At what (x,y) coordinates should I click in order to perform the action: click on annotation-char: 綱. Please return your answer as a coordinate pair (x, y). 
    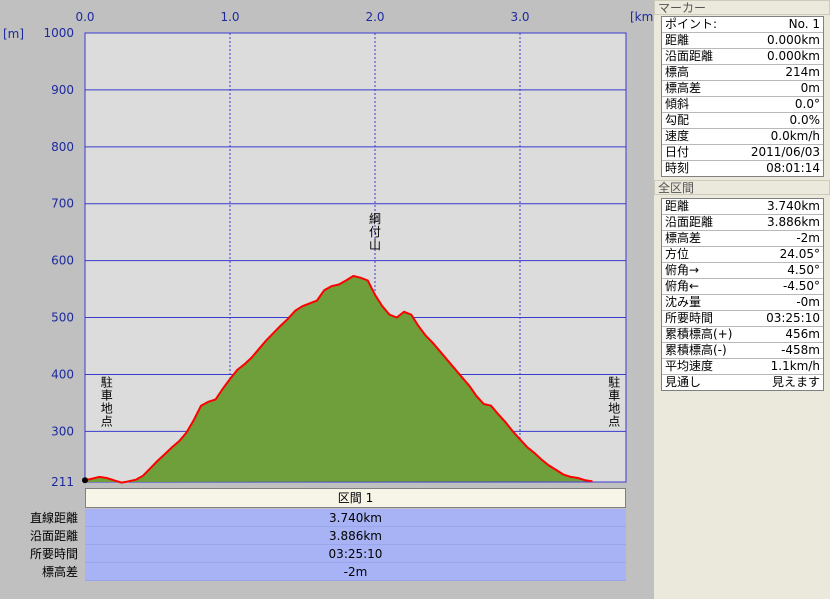
    Looking at the image, I should click on (375, 219).